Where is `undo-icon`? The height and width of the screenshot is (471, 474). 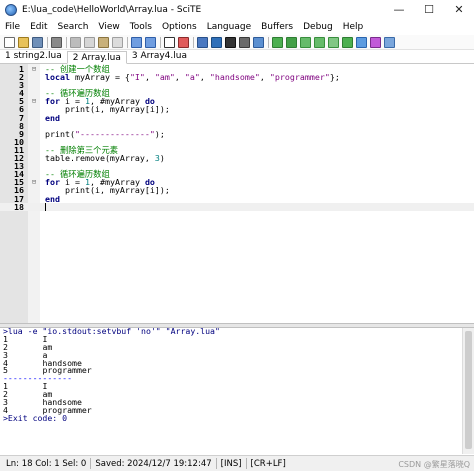
undo-icon is located at coordinates (136, 42).